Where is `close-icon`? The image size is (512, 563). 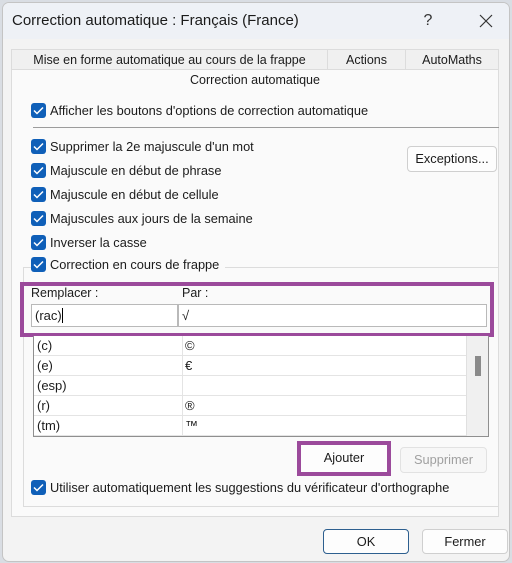 close-icon is located at coordinates (486, 21).